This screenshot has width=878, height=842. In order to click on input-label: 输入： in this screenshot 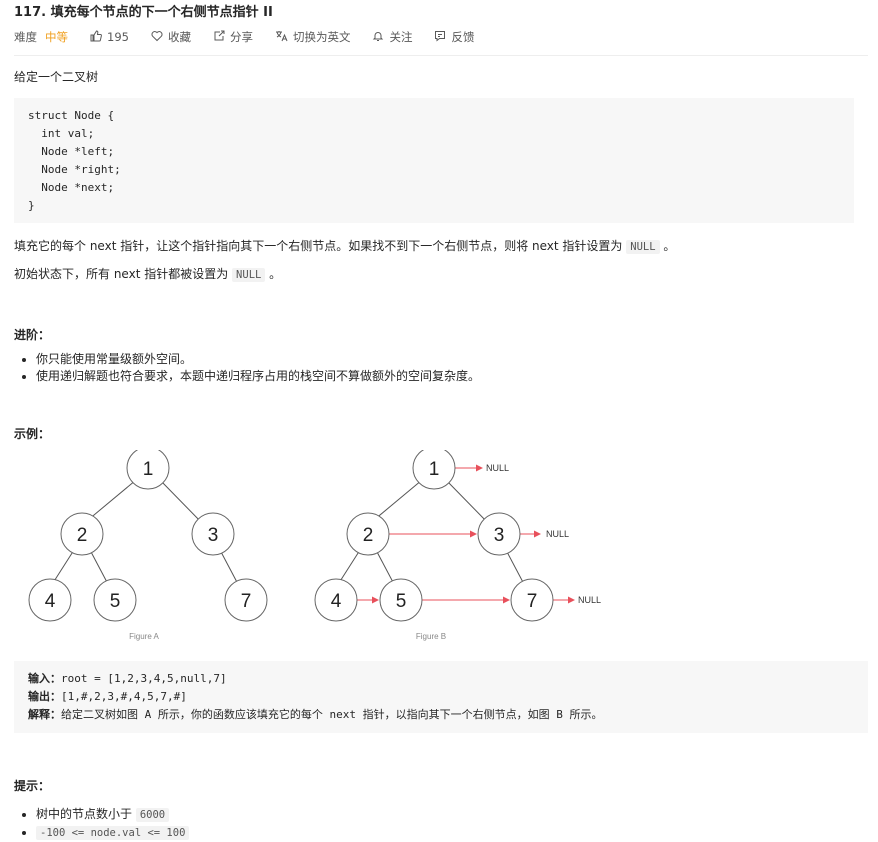, I will do `click(44, 678)`.